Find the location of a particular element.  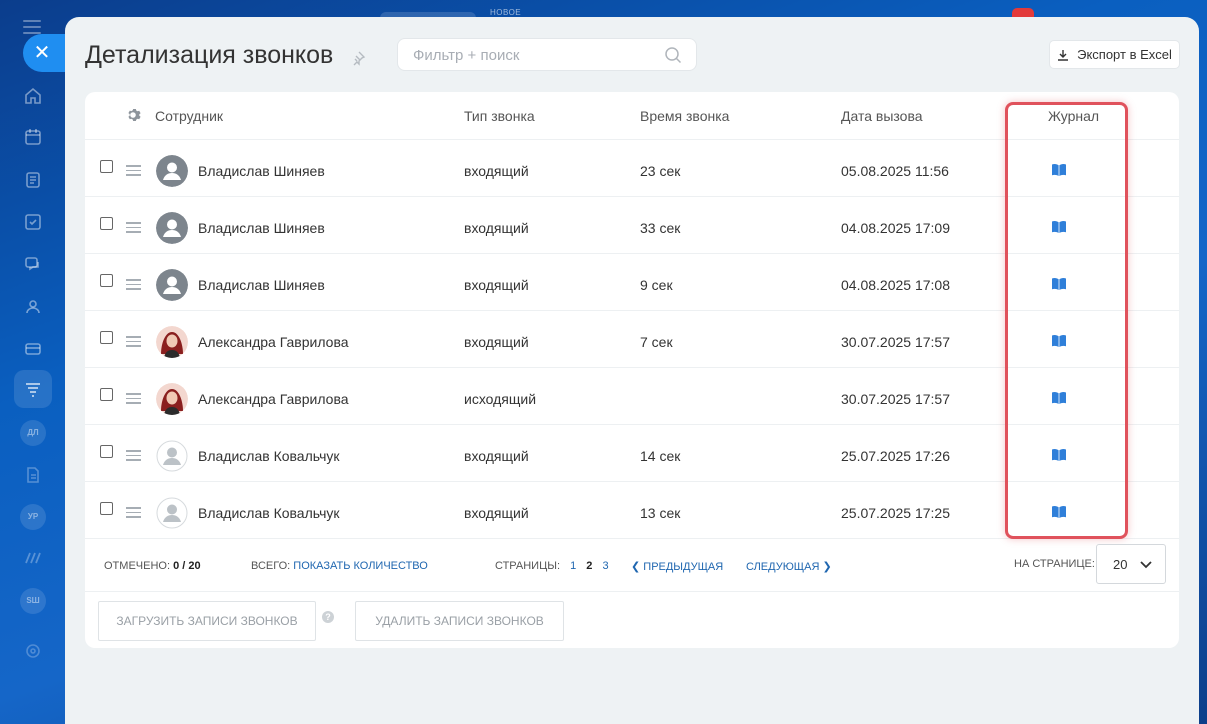

chat-icon is located at coordinates (33, 264).